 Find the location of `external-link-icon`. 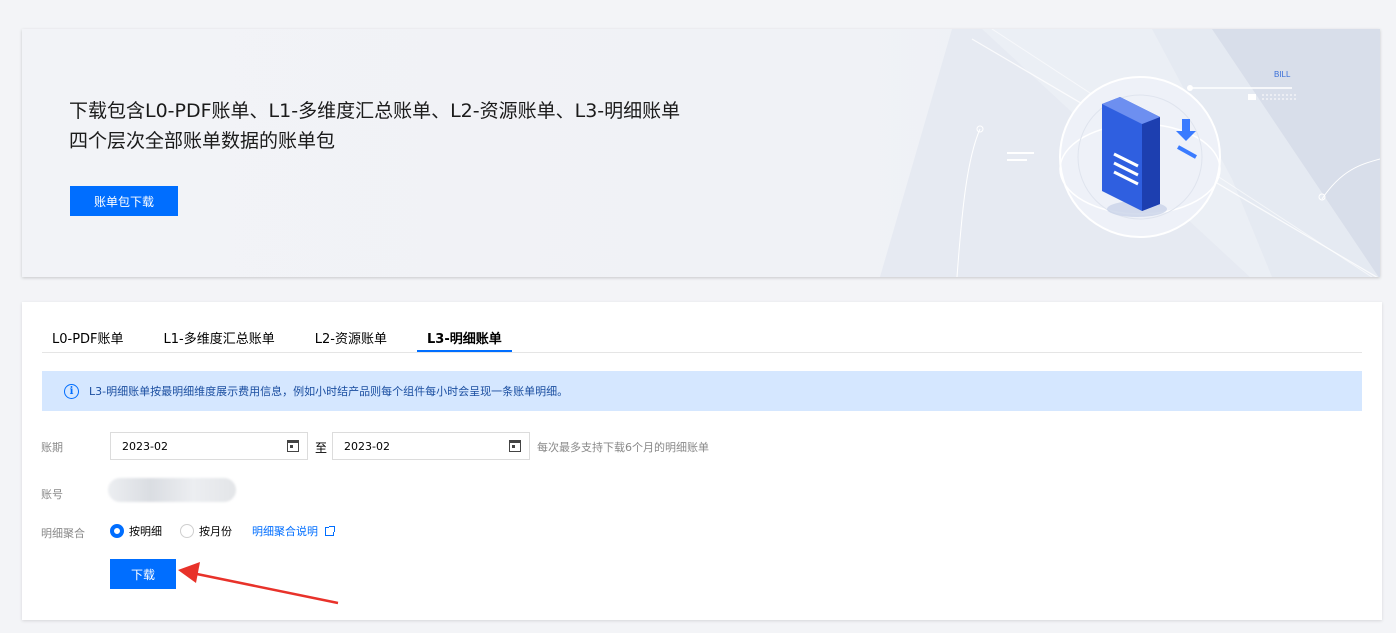

external-link-icon is located at coordinates (330, 530).